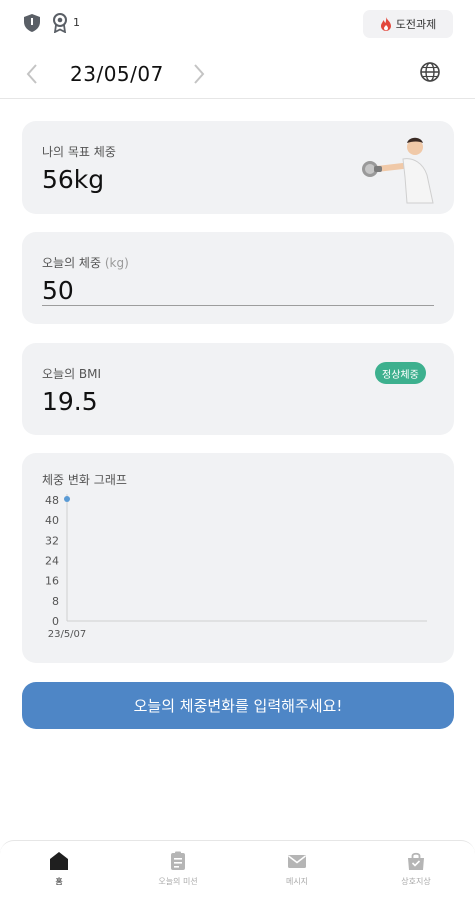 The width and height of the screenshot is (475, 900). Describe the element at coordinates (416, 24) in the screenshot. I see `challenge-label: 도전과제` at that location.